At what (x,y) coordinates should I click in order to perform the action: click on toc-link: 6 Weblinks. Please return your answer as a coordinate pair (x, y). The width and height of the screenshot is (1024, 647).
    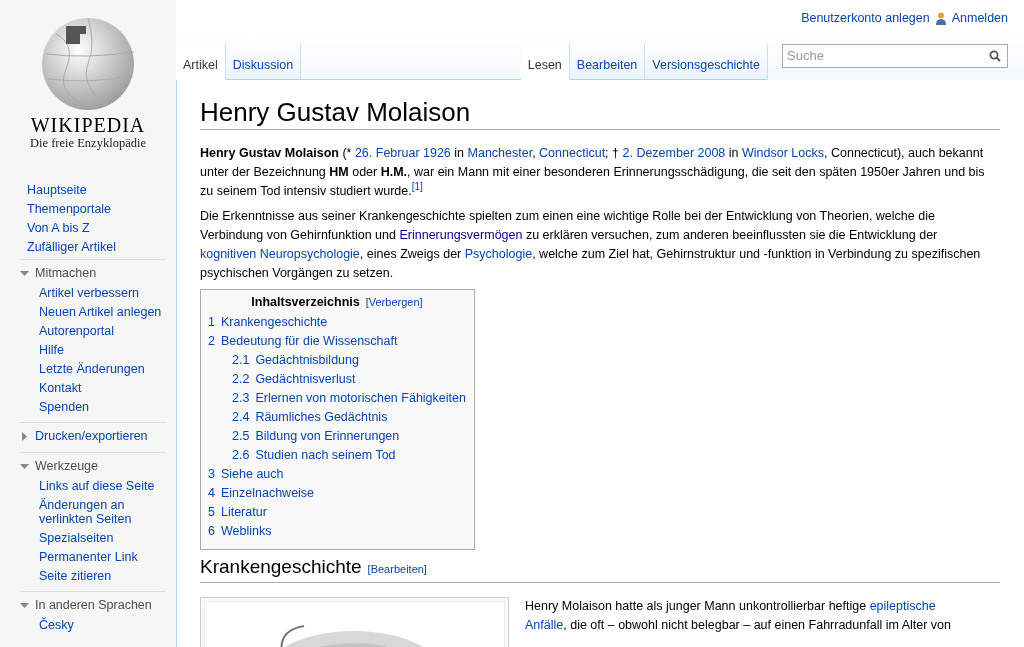
    Looking at the image, I should click on (337, 531).